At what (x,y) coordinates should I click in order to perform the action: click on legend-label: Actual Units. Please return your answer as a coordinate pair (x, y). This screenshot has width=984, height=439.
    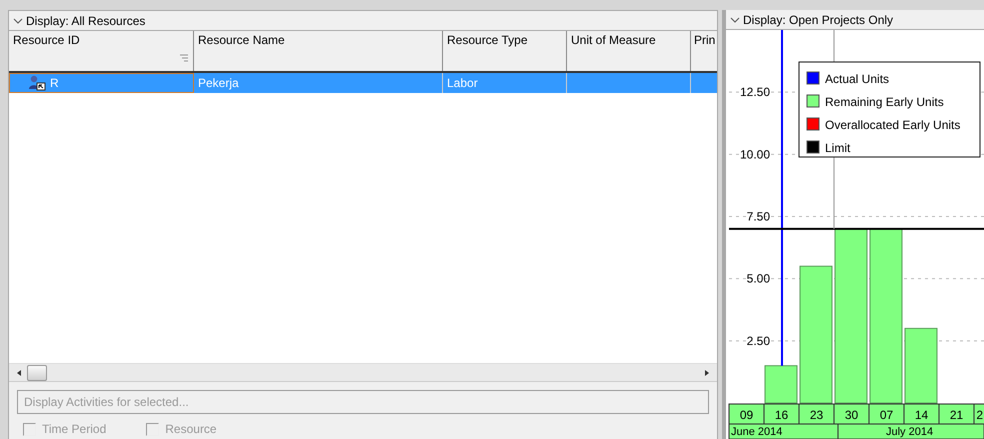
    Looking at the image, I should click on (857, 79).